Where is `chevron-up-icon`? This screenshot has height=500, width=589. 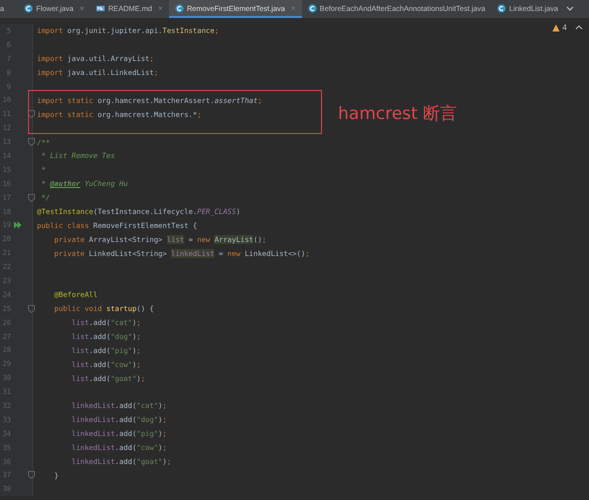
chevron-up-icon is located at coordinates (579, 27).